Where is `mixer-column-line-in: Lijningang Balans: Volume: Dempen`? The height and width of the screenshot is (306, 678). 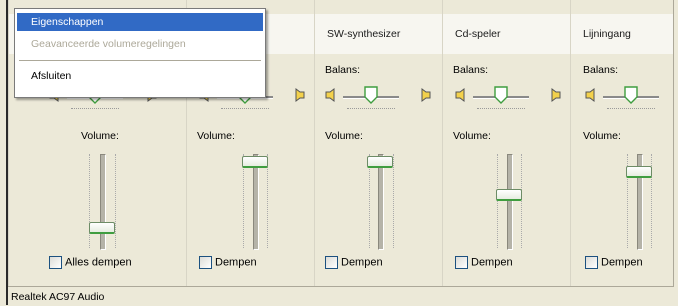 mixer-column-line-in: Lijningang Balans: Volume: Dempen is located at coordinates (622, 143).